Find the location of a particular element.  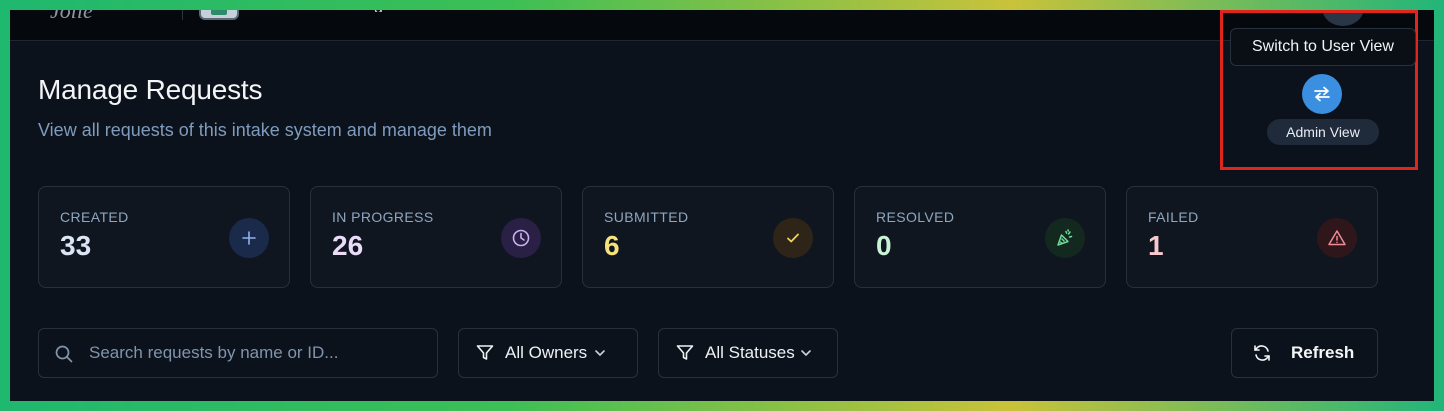

switch-view-button is located at coordinates (1322, 94).